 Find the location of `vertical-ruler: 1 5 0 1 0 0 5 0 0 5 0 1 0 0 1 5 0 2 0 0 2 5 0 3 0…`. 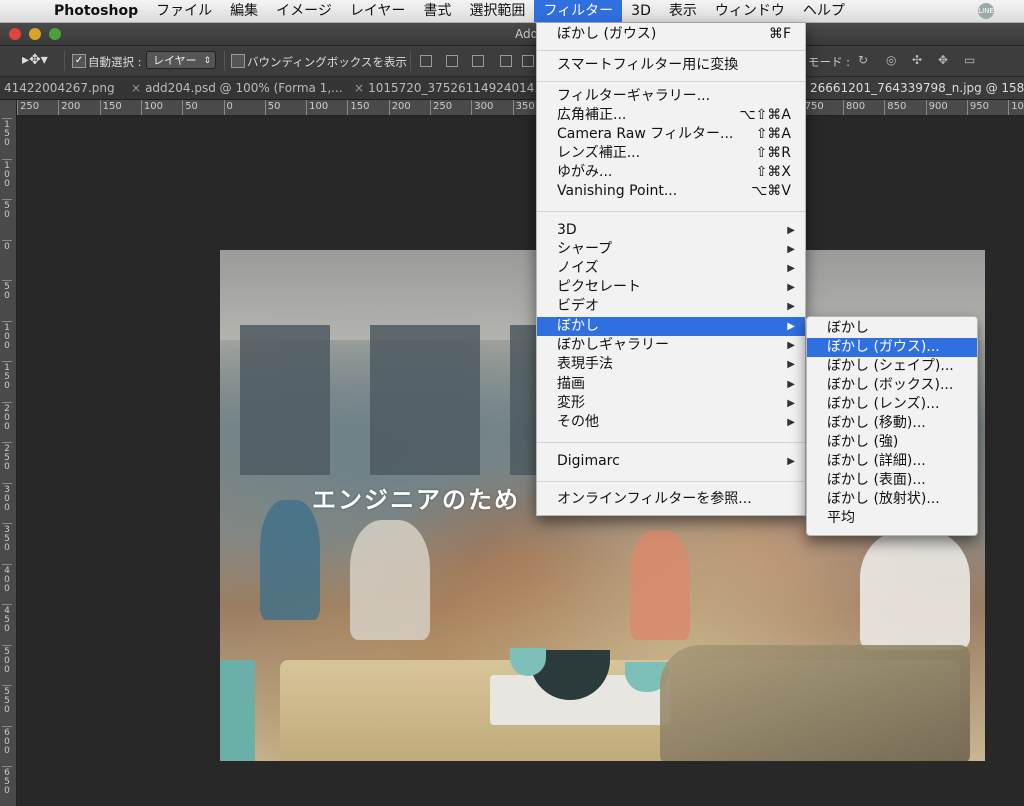

vertical-ruler: 1 5 0 1 0 0 5 0 0 5 0 1 0 0 1 5 0 2 0 0 2 5 0 3 0… is located at coordinates (8, 453).